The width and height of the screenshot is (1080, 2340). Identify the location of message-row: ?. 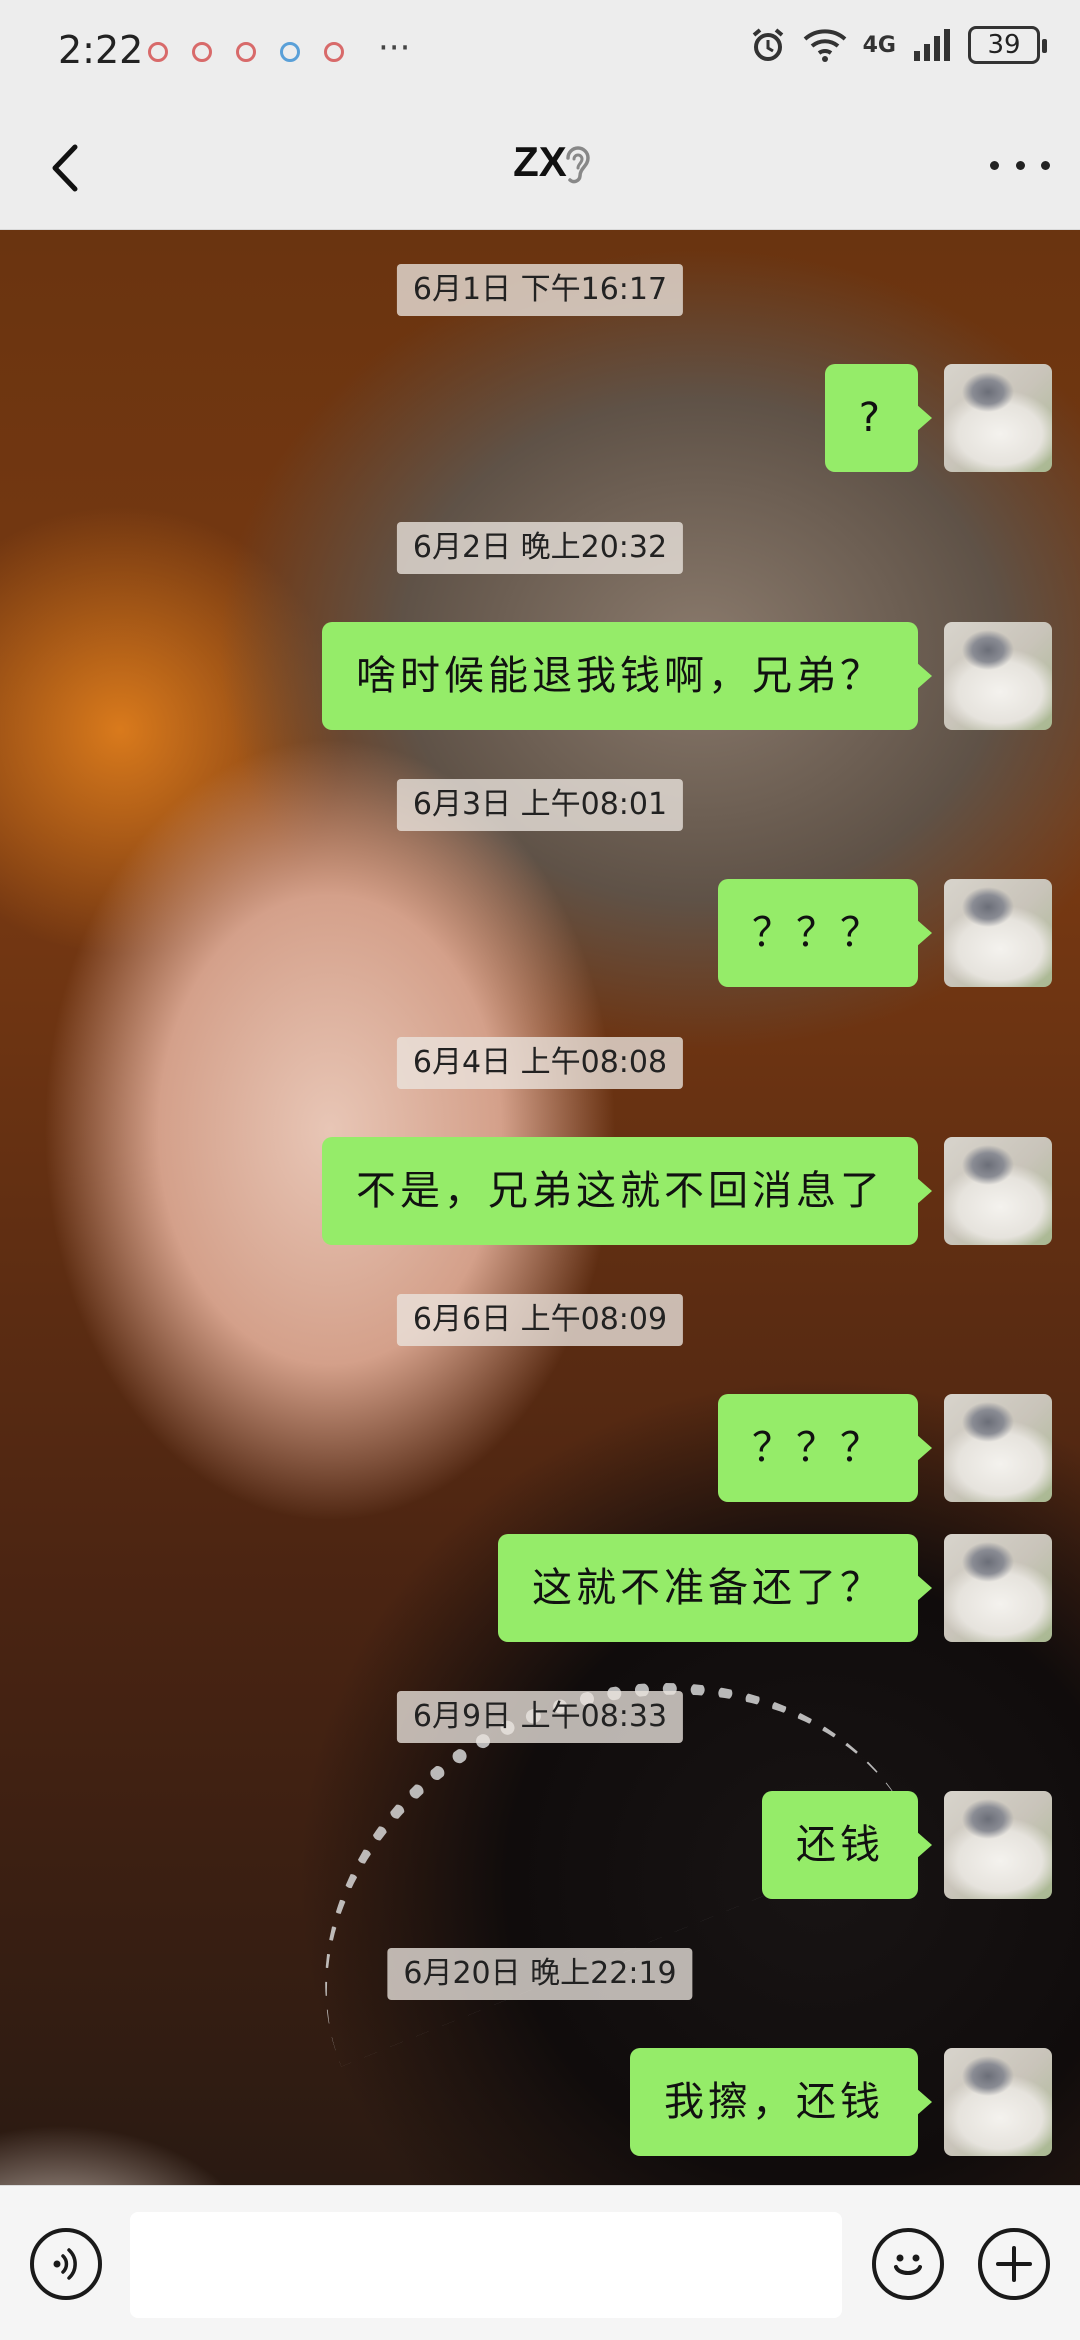
(938, 418).